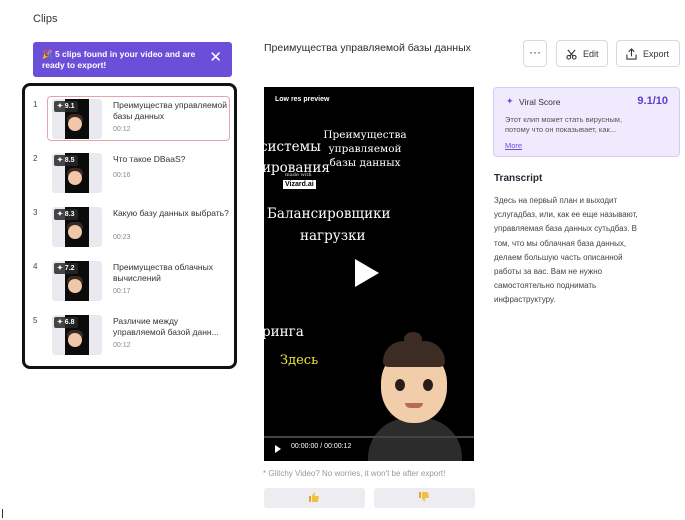  I want to click on export-label: Export, so click(656, 54).